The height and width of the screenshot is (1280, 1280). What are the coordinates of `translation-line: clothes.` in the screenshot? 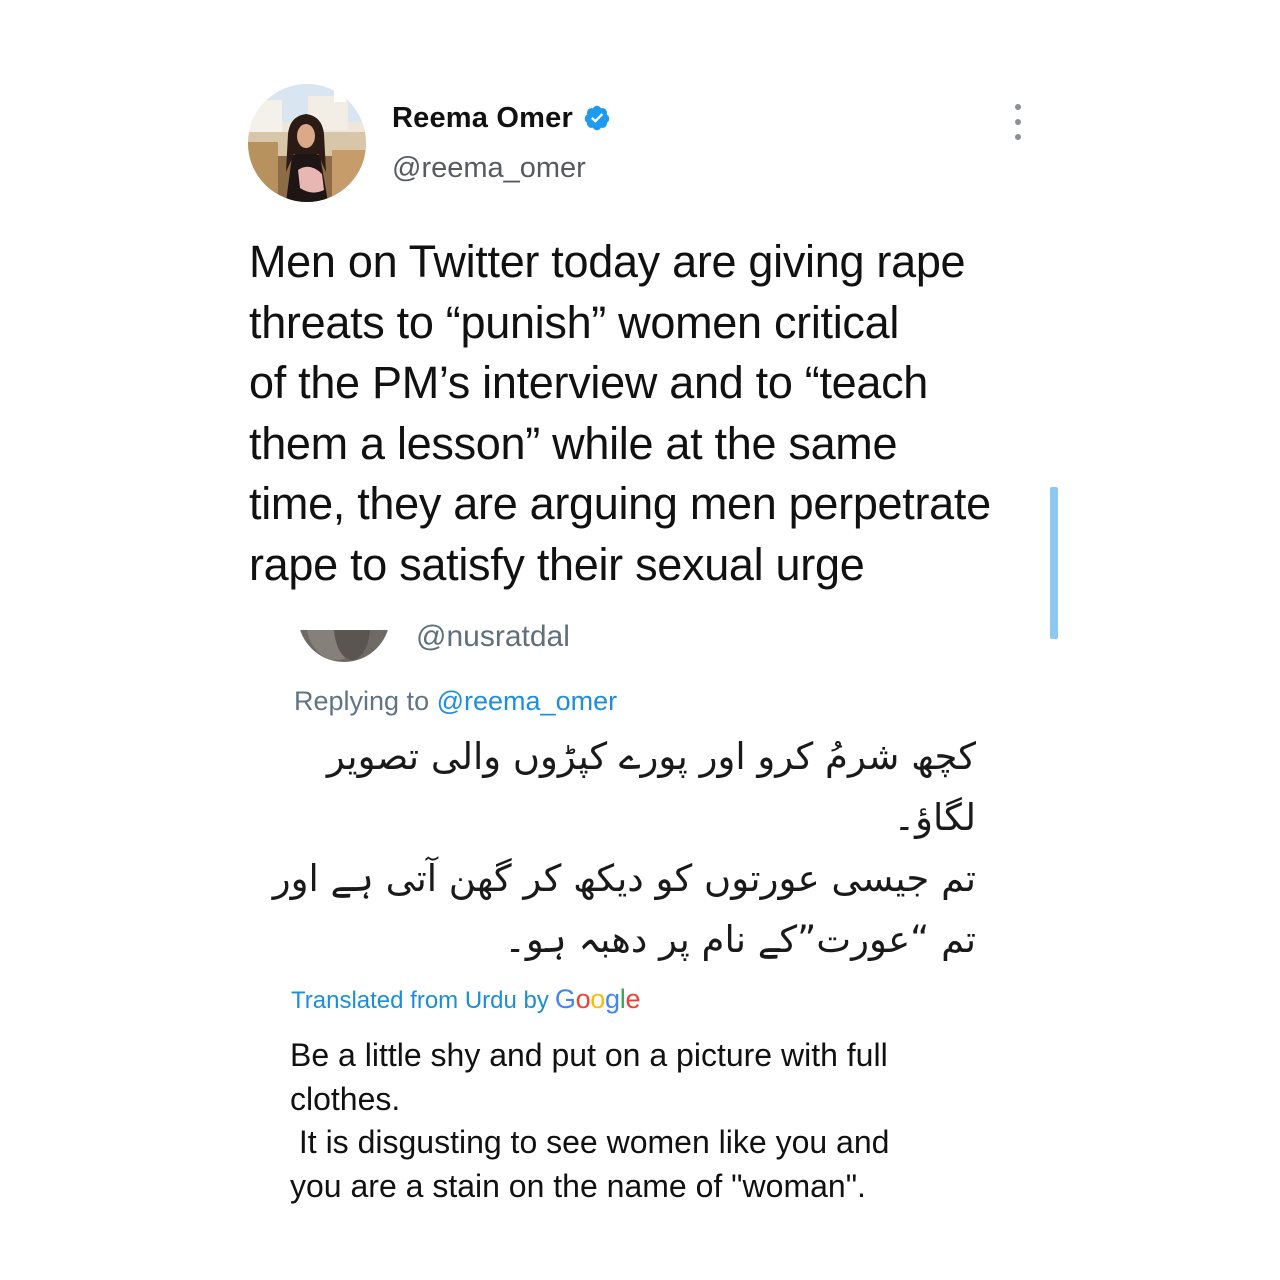 It's located at (345, 1098).